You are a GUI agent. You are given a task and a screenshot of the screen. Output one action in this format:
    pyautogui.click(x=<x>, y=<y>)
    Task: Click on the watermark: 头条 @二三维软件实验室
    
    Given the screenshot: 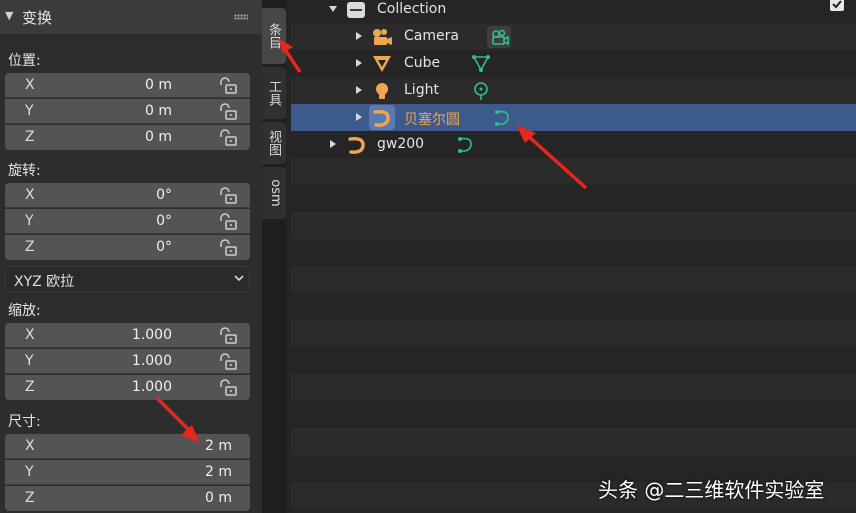 What is the action you would take?
    pyautogui.click(x=711, y=490)
    